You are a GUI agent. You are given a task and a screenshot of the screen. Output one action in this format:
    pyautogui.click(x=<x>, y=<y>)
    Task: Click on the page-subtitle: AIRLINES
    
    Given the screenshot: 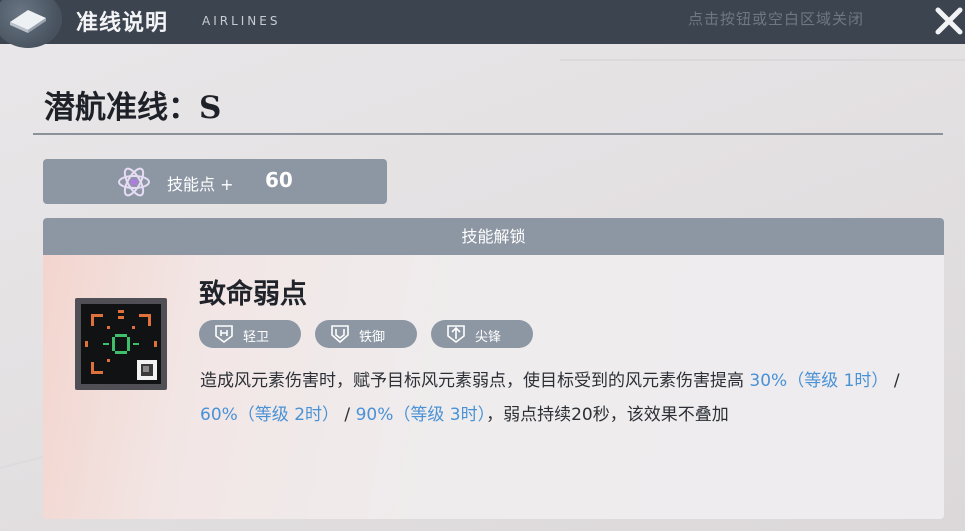 What is the action you would take?
    pyautogui.click(x=241, y=21)
    